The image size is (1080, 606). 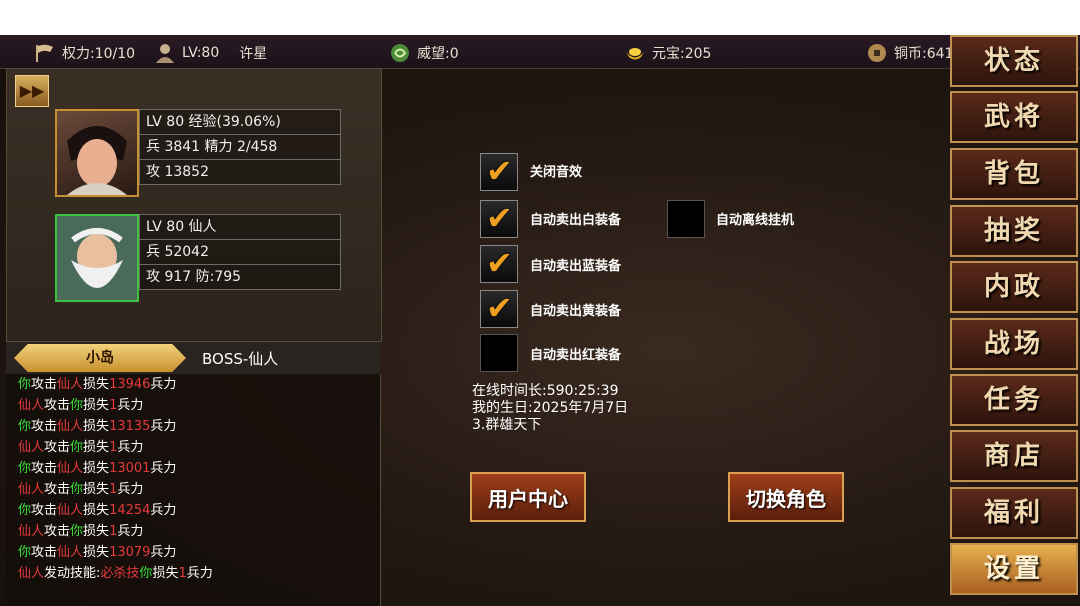 I want to click on log-line: 你攻击仙人损失13135兵力, so click(x=193, y=426).